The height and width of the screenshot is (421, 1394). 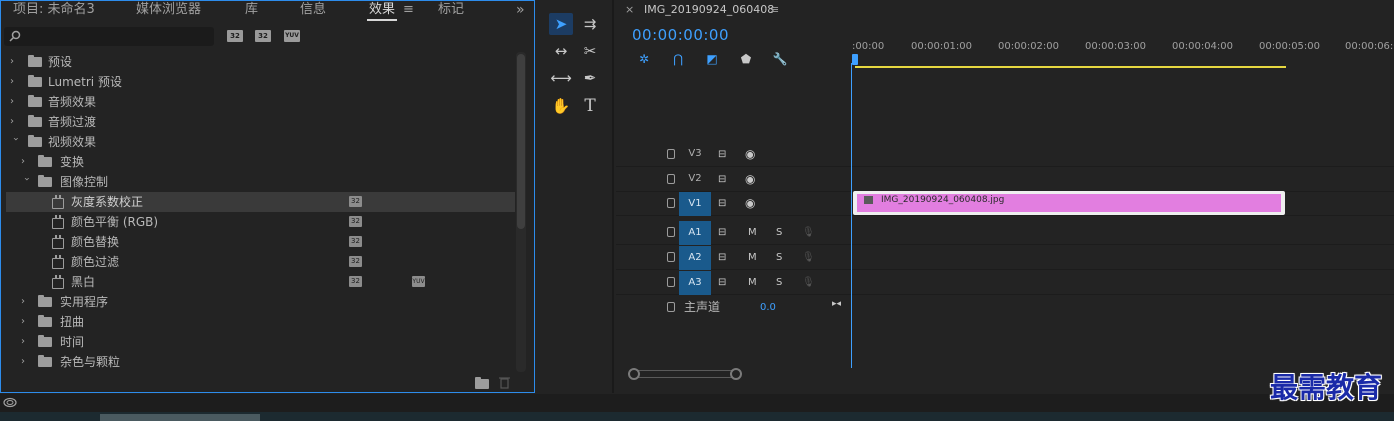 I want to click on ripple-edit-tool-icon: ↔, so click(x=561, y=51).